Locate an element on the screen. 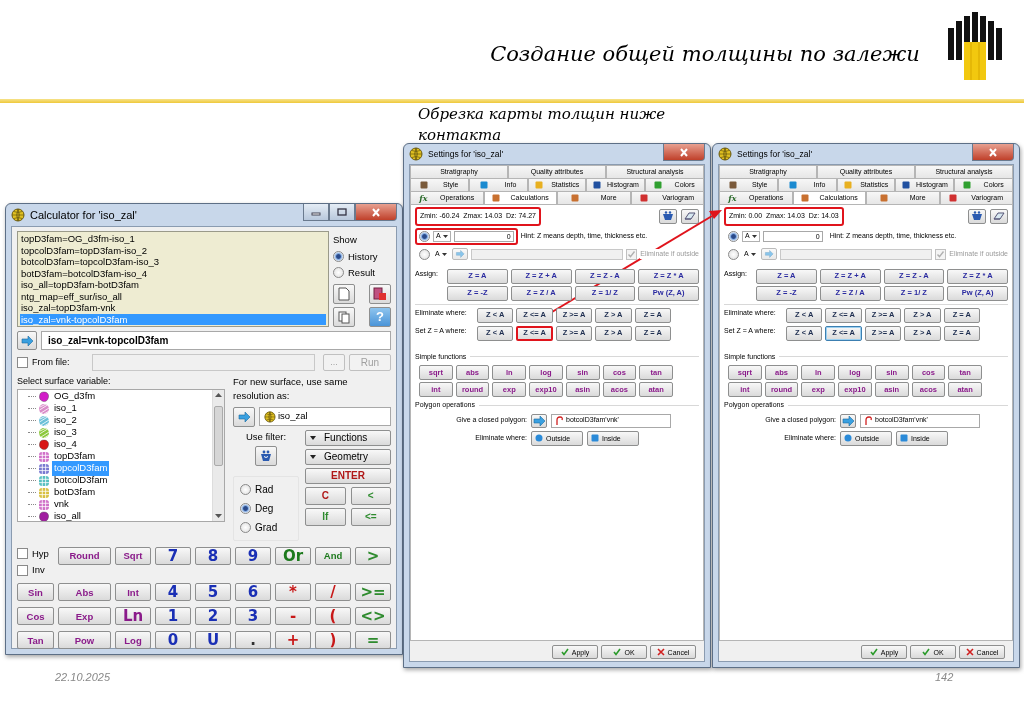  history-item: ntg_map=eff_sur/iso_all is located at coordinates (173, 296).